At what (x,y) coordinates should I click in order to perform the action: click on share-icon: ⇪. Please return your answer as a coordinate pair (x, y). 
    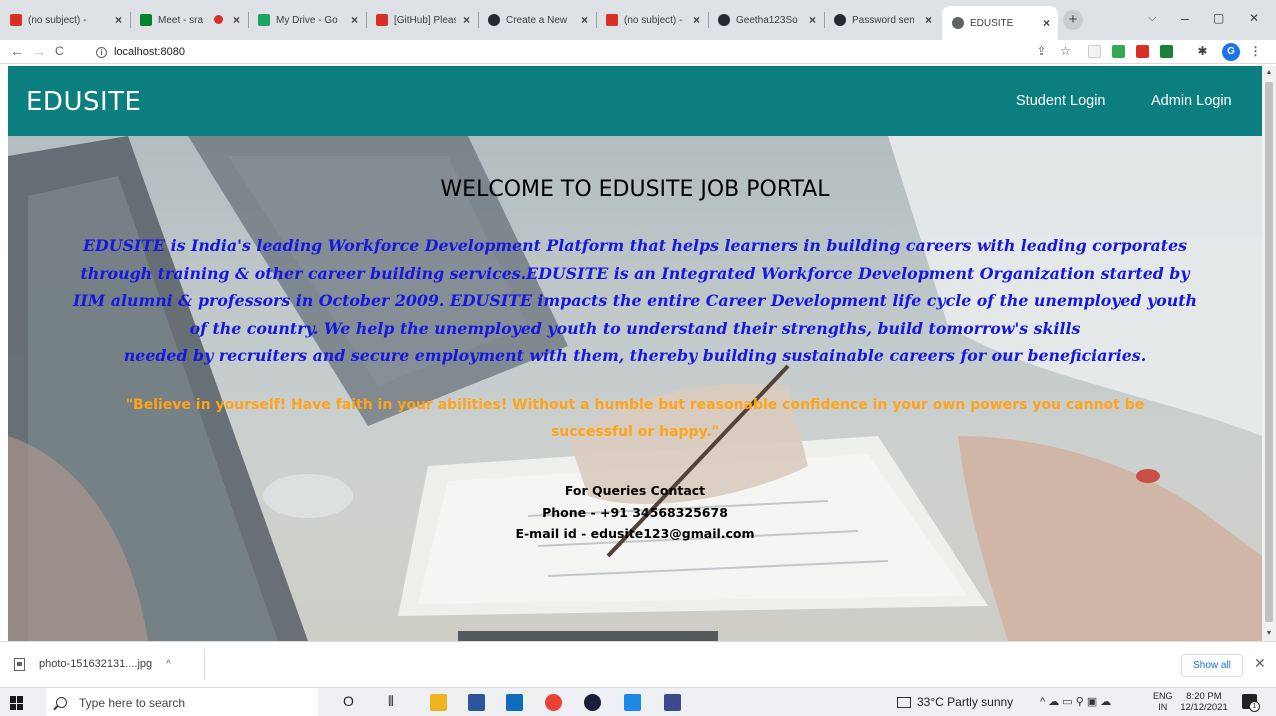
    Looking at the image, I should click on (1041, 51).